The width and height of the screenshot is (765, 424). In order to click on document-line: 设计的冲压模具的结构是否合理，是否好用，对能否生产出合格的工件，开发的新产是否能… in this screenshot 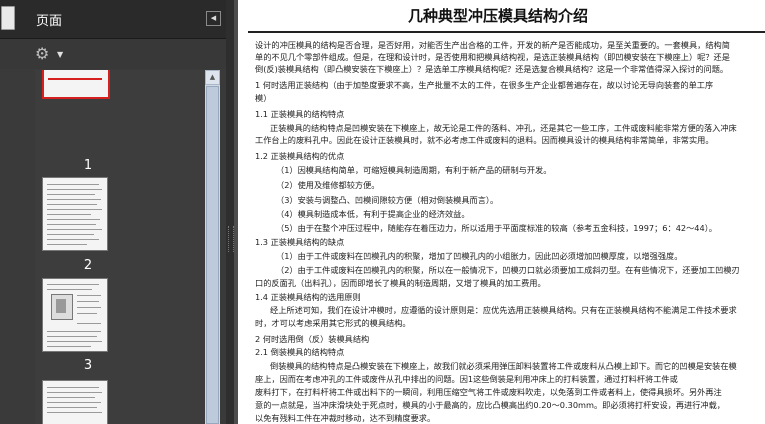, I will do `click(492, 45)`.